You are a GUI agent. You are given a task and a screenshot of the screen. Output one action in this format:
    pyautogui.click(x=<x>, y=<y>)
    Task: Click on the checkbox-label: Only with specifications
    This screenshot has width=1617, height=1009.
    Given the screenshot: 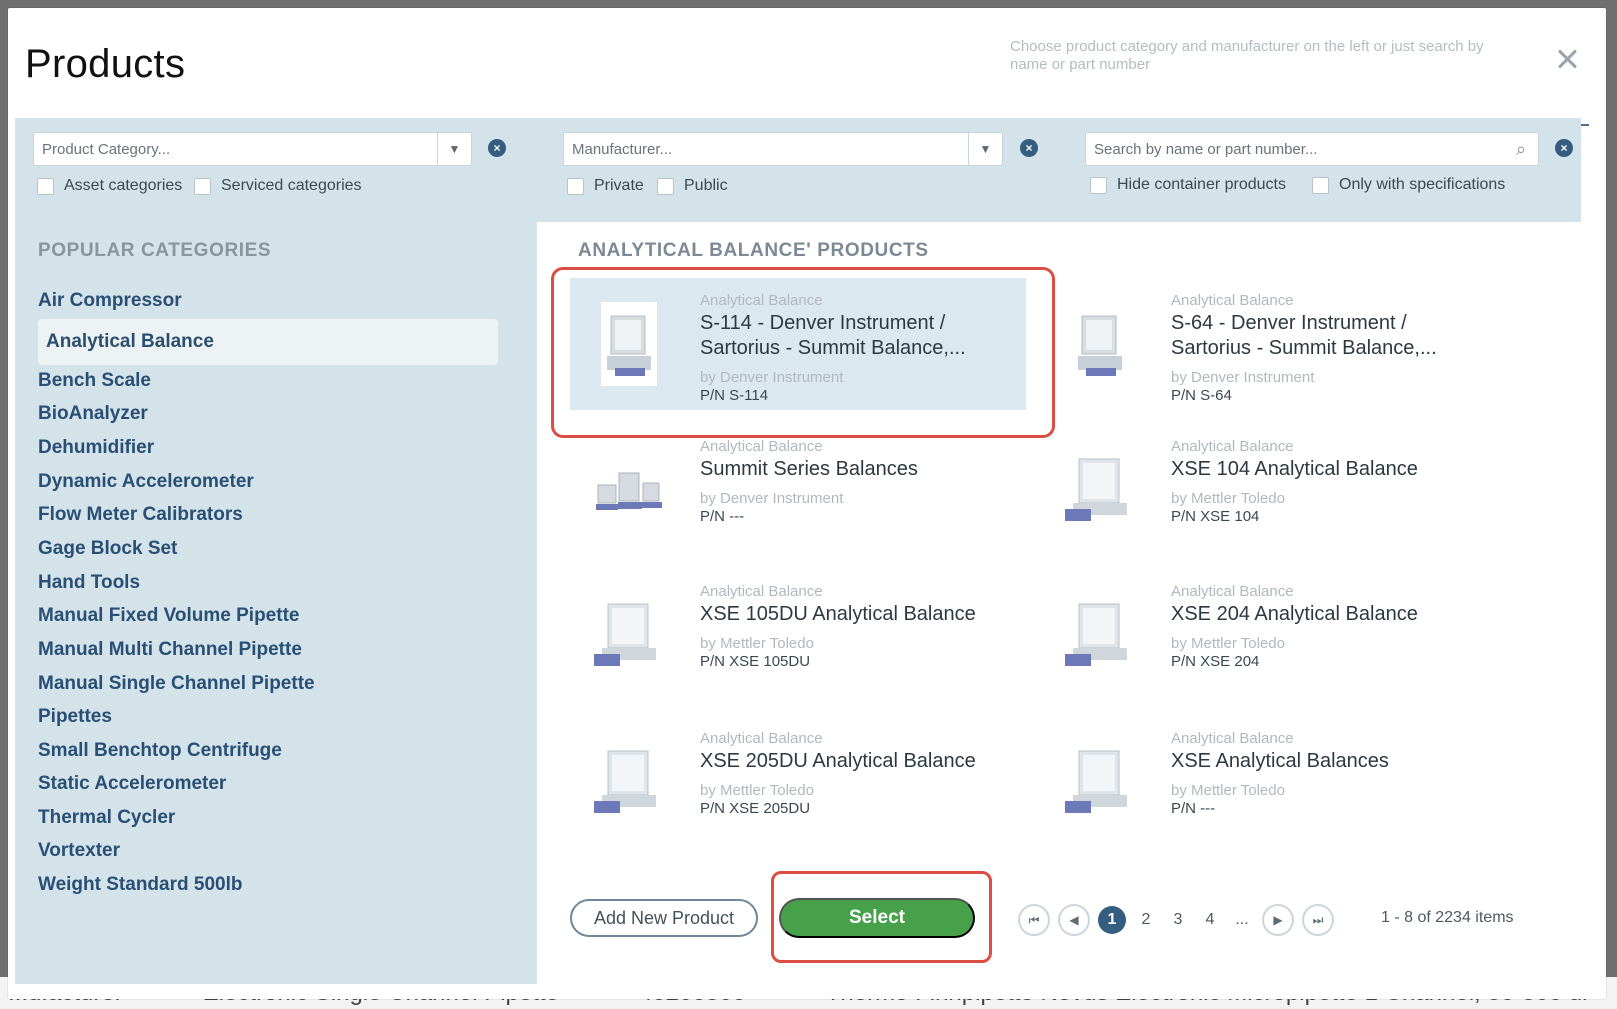 What is the action you would take?
    pyautogui.click(x=1422, y=184)
    